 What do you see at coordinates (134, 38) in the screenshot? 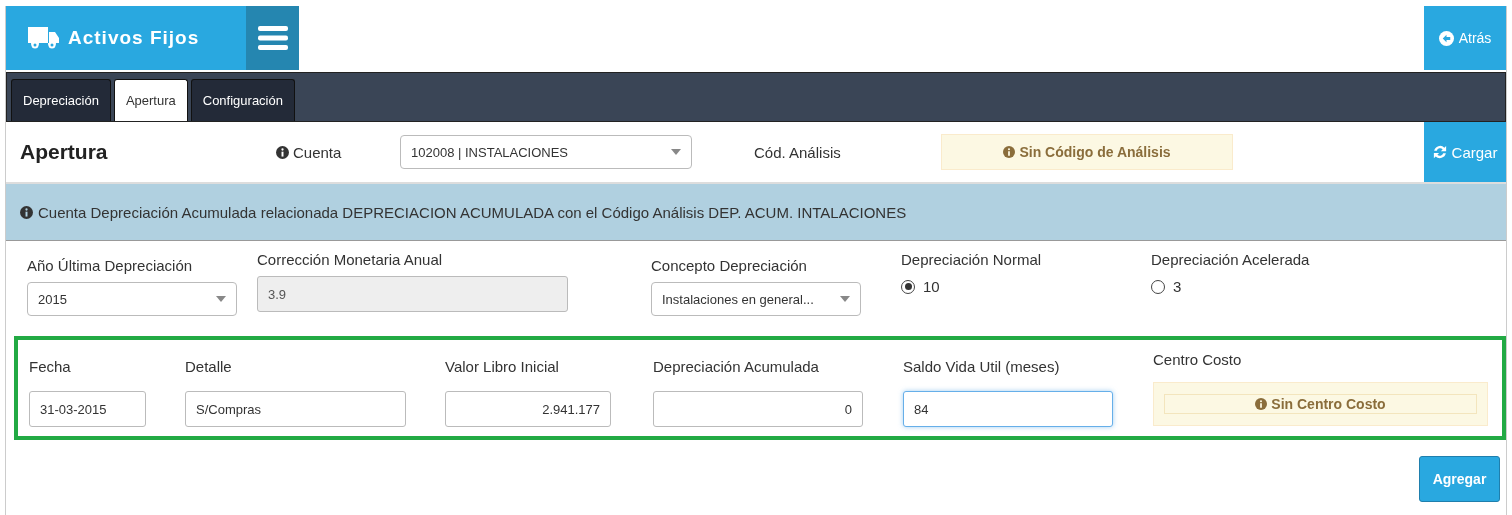
I see `app-title: Activos Fijos` at bounding box center [134, 38].